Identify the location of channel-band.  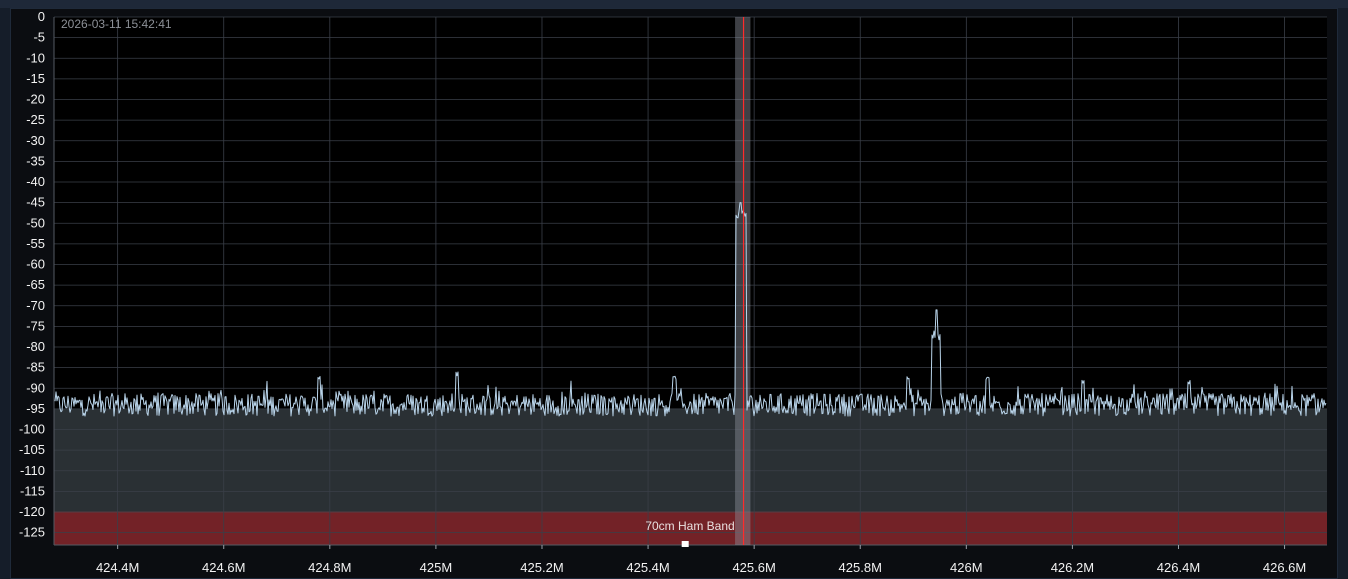
(743, 281).